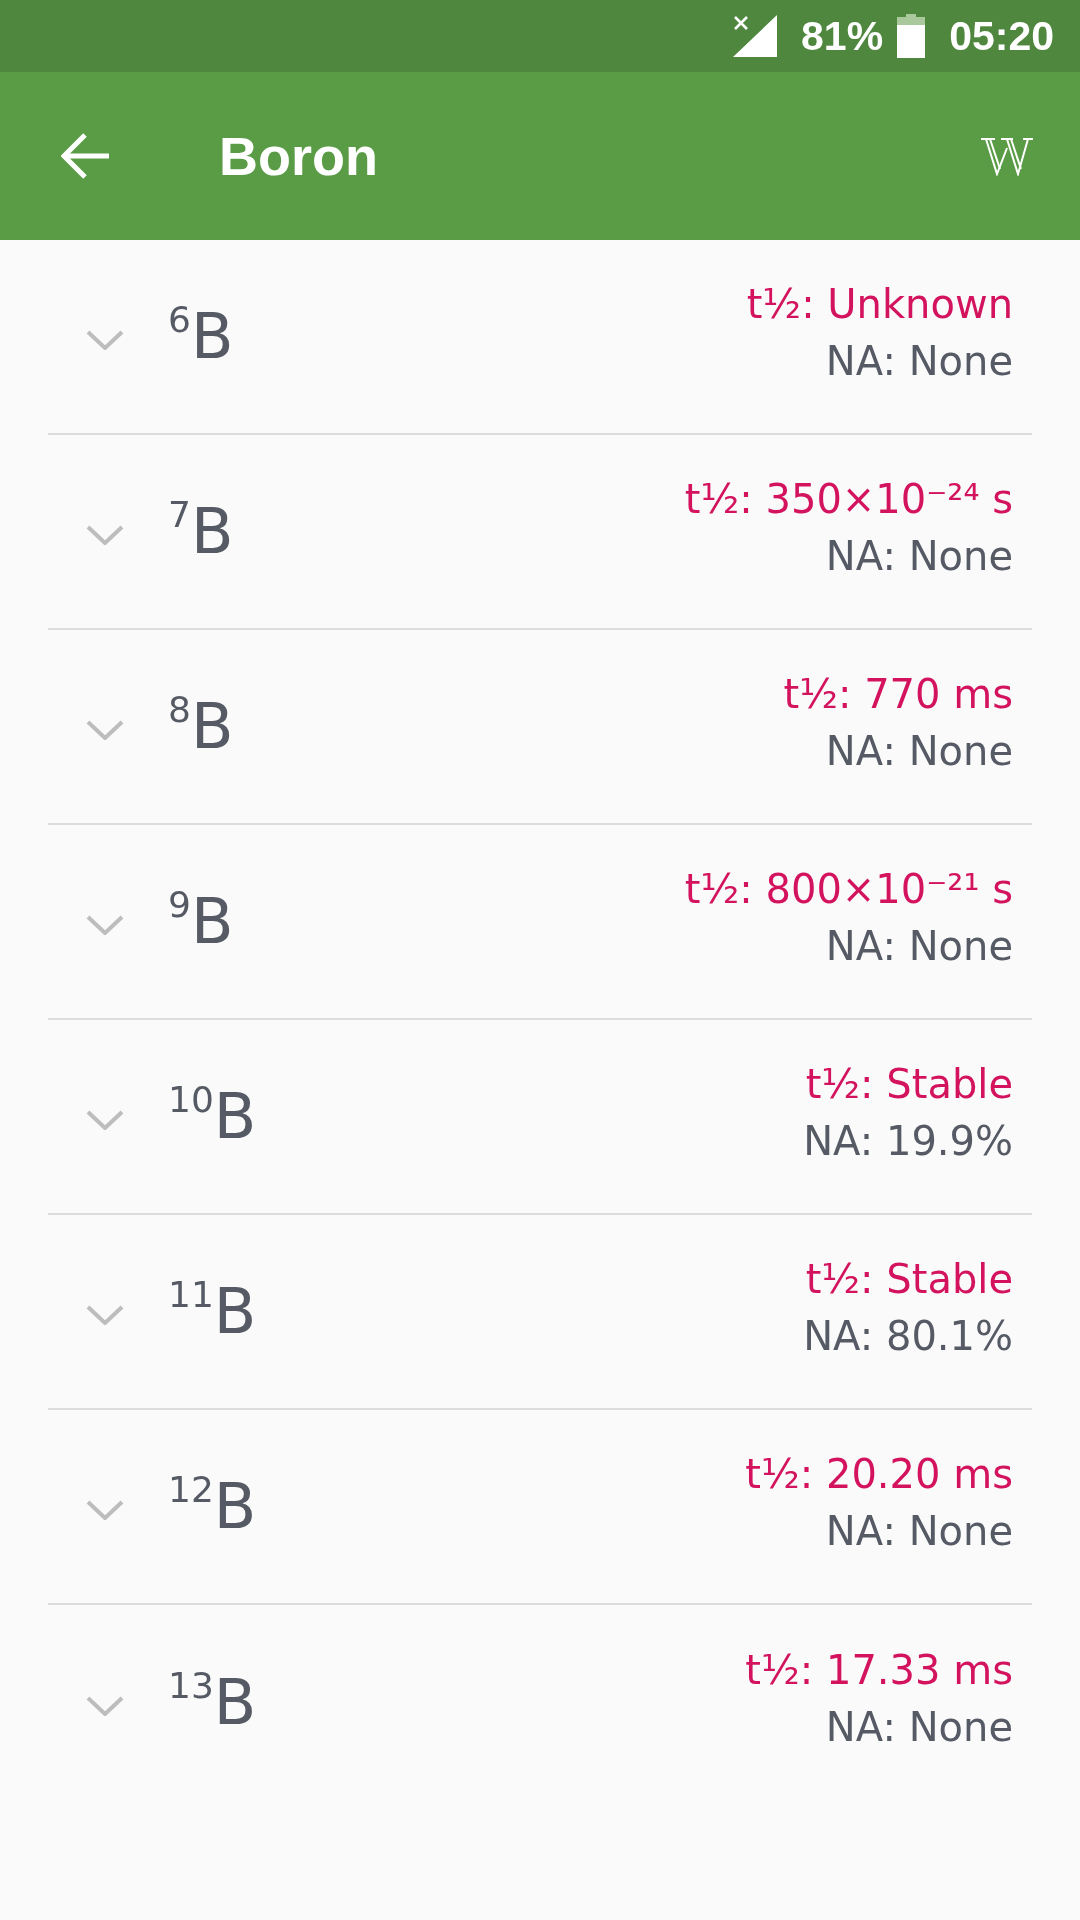 This screenshot has width=1080, height=1920. What do you see at coordinates (212, 1506) in the screenshot?
I see `isotope-symbol: $^{12}$B` at bounding box center [212, 1506].